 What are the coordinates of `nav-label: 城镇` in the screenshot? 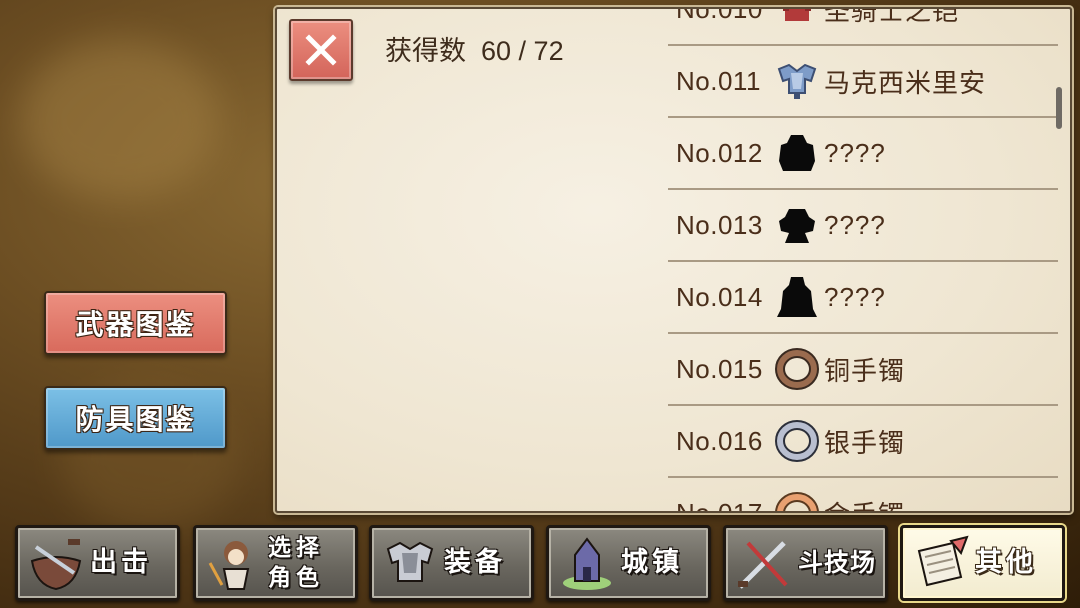 It's located at (652, 562).